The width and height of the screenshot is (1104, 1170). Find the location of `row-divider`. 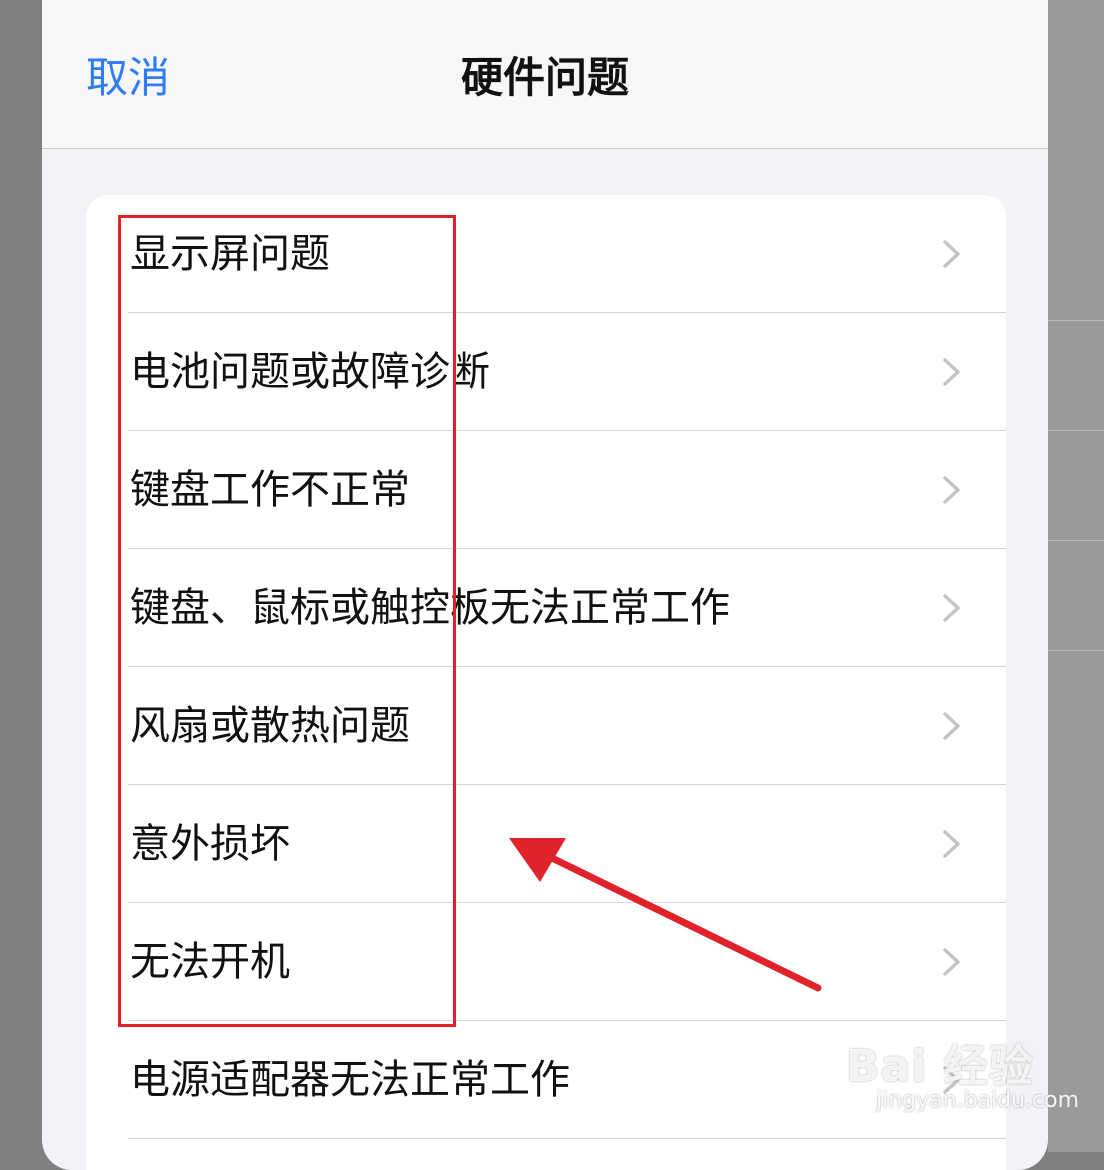

row-divider is located at coordinates (567, 1138).